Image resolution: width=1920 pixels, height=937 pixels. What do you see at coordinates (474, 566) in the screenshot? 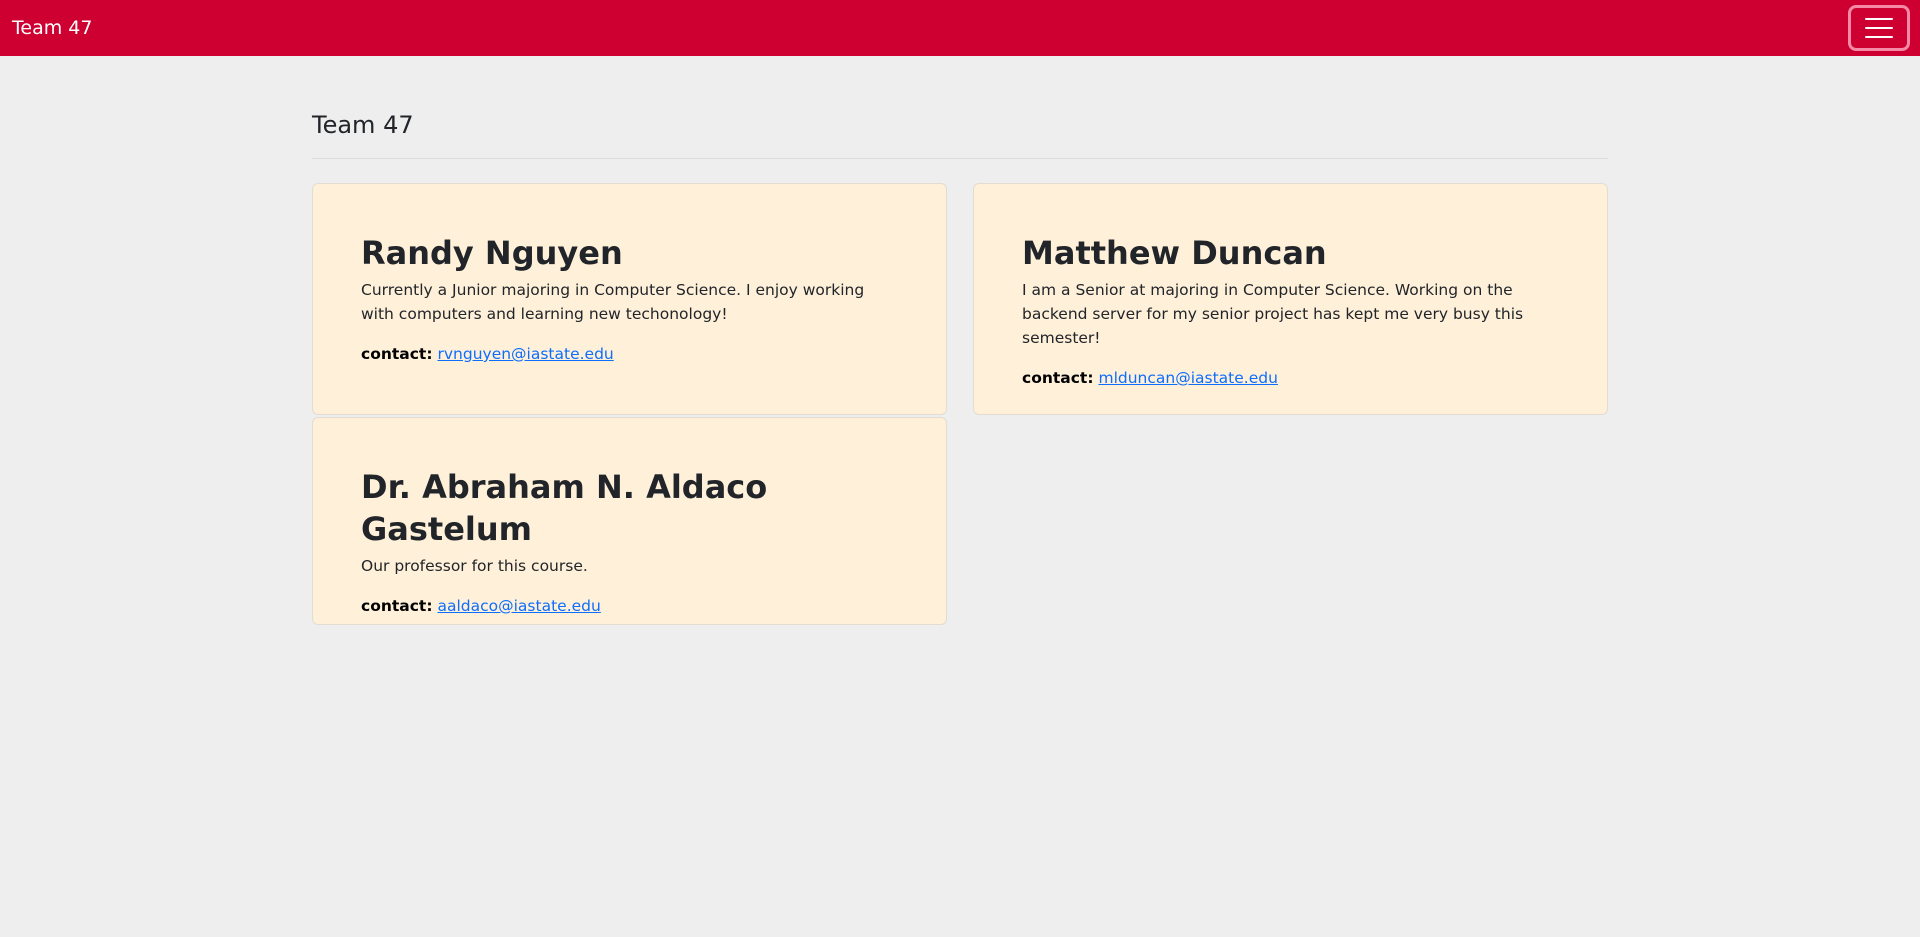
I see `member-bio: Our professor for this course.` at bounding box center [474, 566].